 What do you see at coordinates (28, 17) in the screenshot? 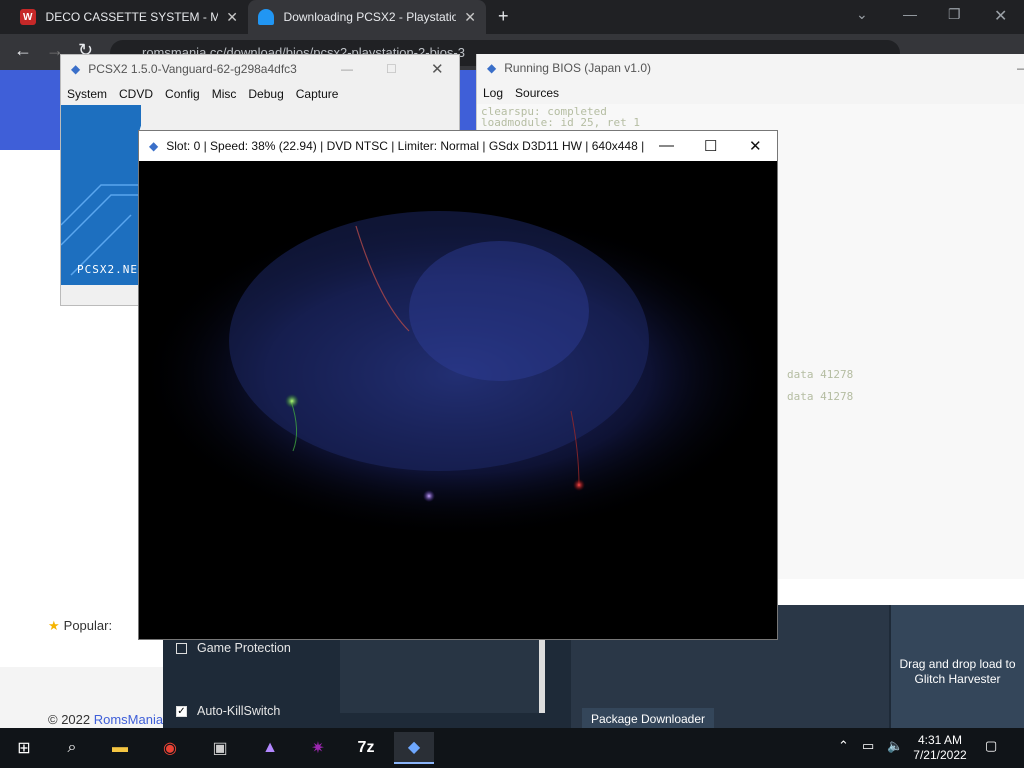
I see `wikipedia-w-icon: W` at bounding box center [28, 17].